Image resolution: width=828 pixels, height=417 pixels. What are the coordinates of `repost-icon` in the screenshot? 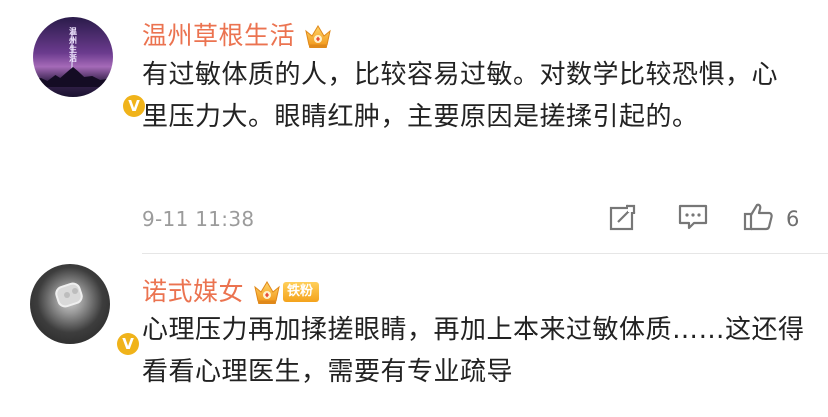 It's located at (623, 219).